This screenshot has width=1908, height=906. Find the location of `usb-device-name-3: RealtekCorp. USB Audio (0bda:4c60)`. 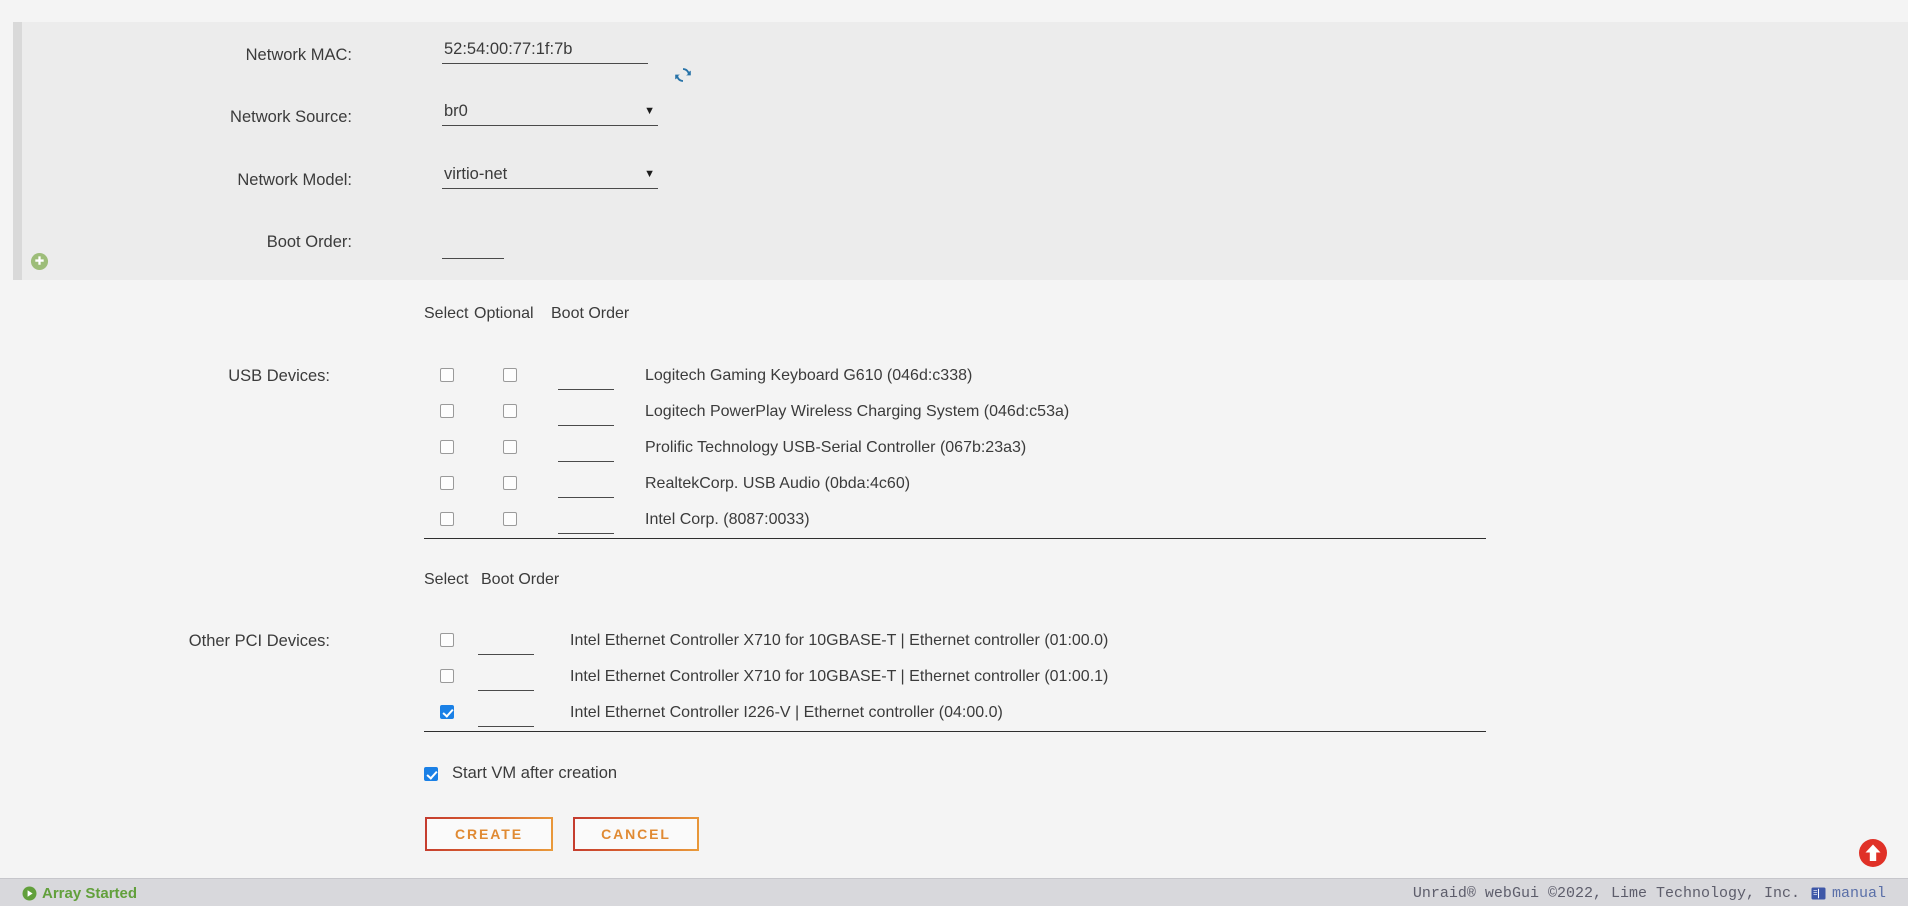

usb-device-name-3: RealtekCorp. USB Audio (0bda:4c60) is located at coordinates (778, 483).